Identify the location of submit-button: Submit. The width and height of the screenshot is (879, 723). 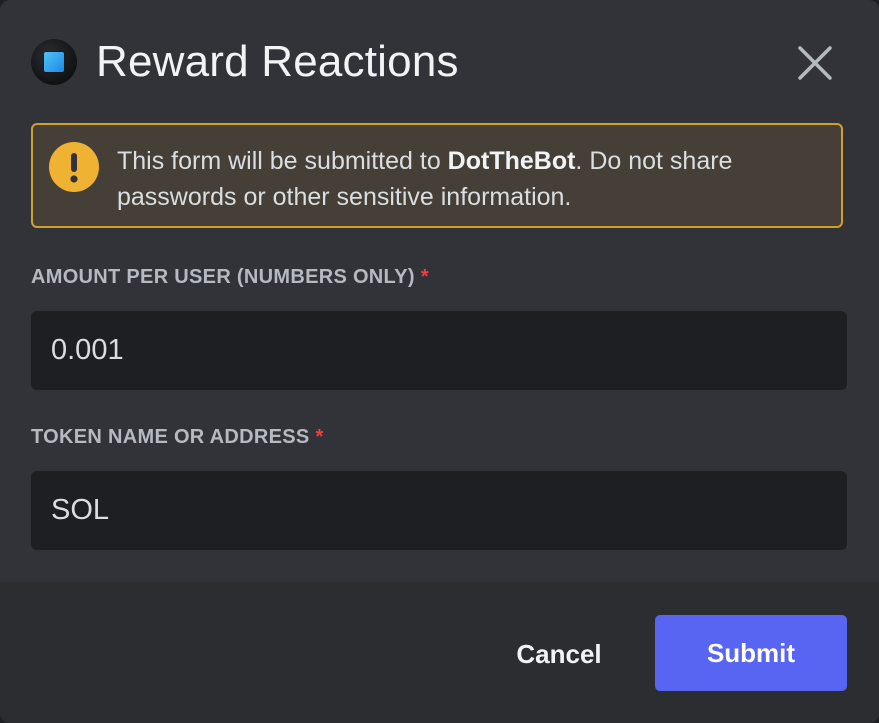
(751, 653).